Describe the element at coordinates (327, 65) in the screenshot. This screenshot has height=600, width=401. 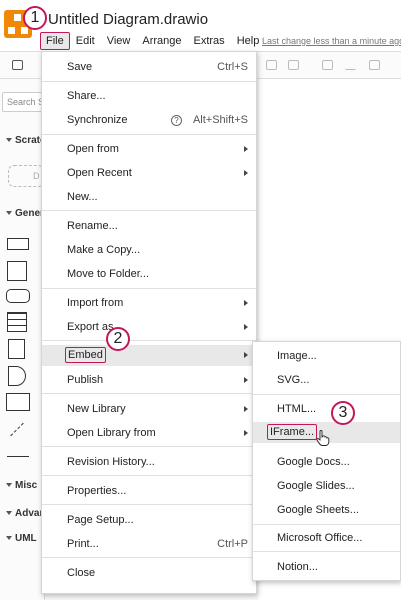
I see `fill-color-icon` at that location.